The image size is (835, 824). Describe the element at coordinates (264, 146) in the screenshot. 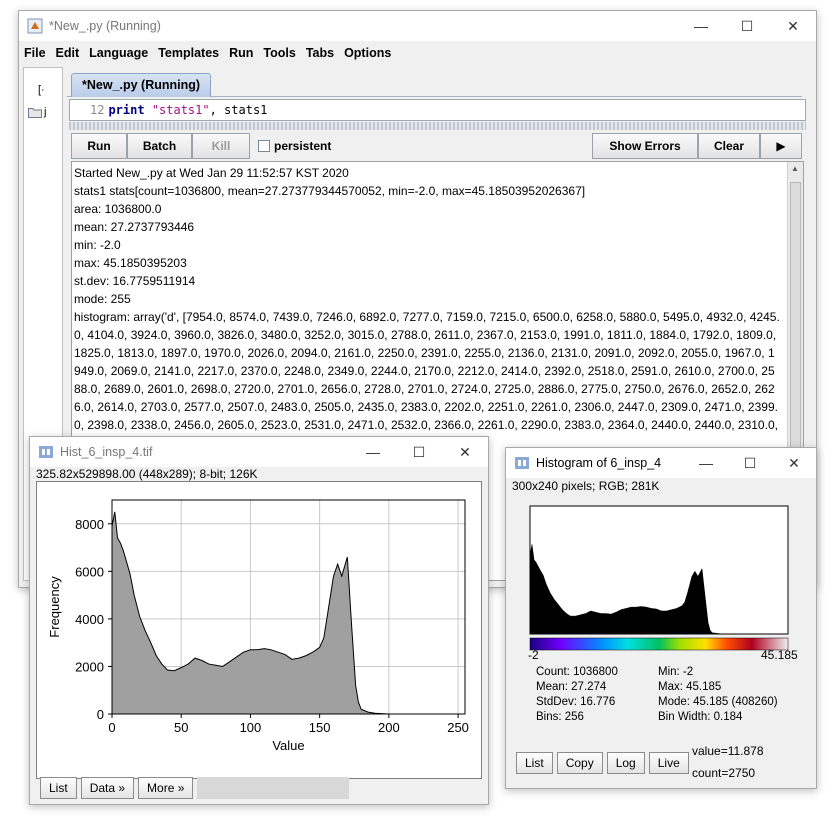

I see `checkbox-box` at that location.